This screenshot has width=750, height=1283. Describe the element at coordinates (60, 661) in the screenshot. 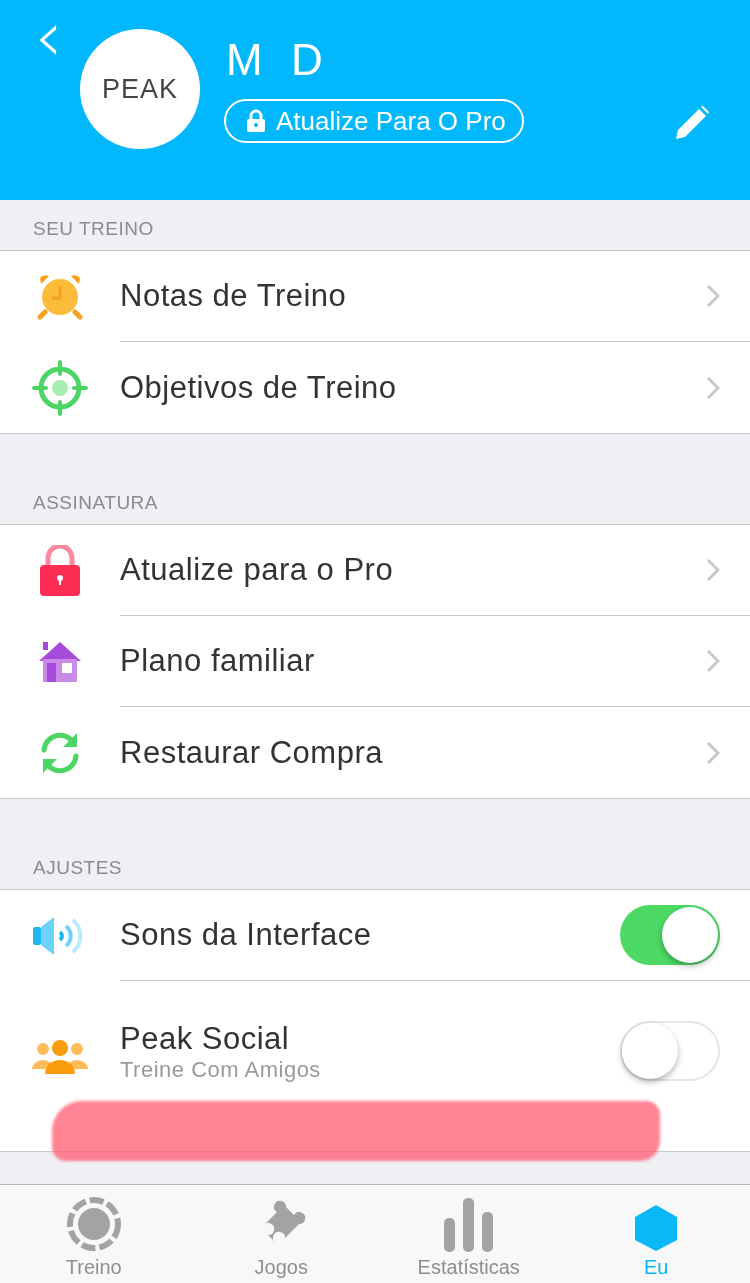

I see `house-icon` at that location.